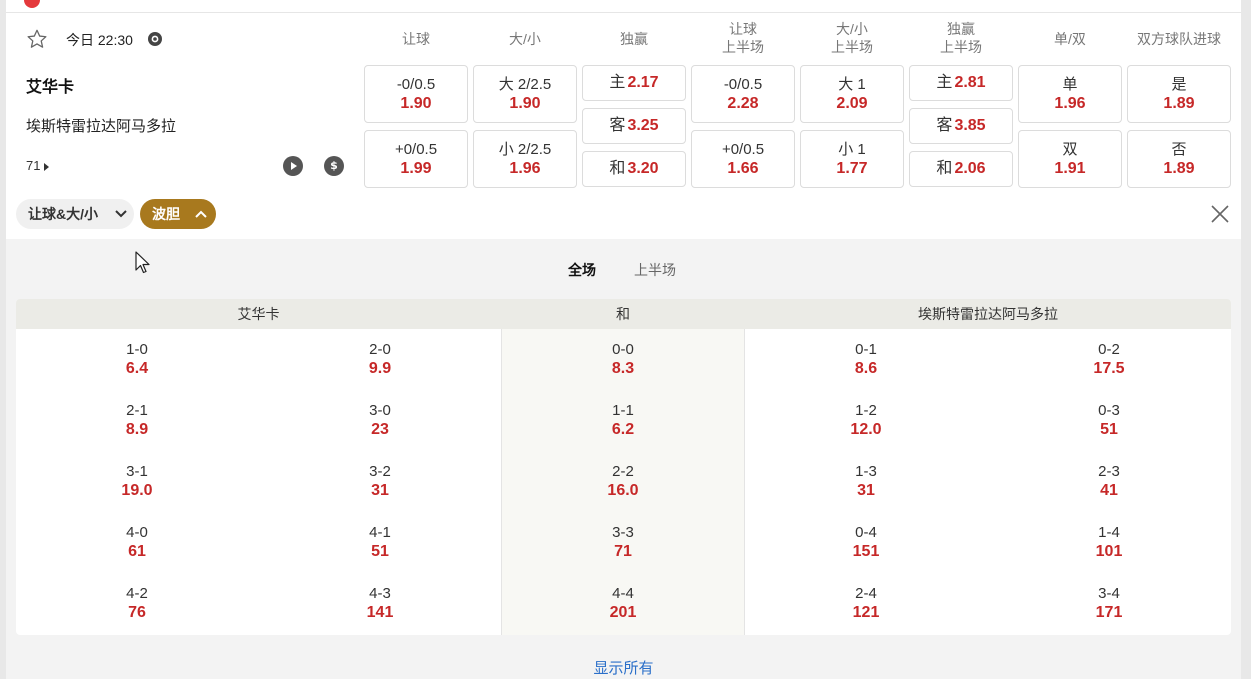  What do you see at coordinates (137, 360) in the screenshot?
I see `score-cell-1-0: 1-0 6.4` at bounding box center [137, 360].